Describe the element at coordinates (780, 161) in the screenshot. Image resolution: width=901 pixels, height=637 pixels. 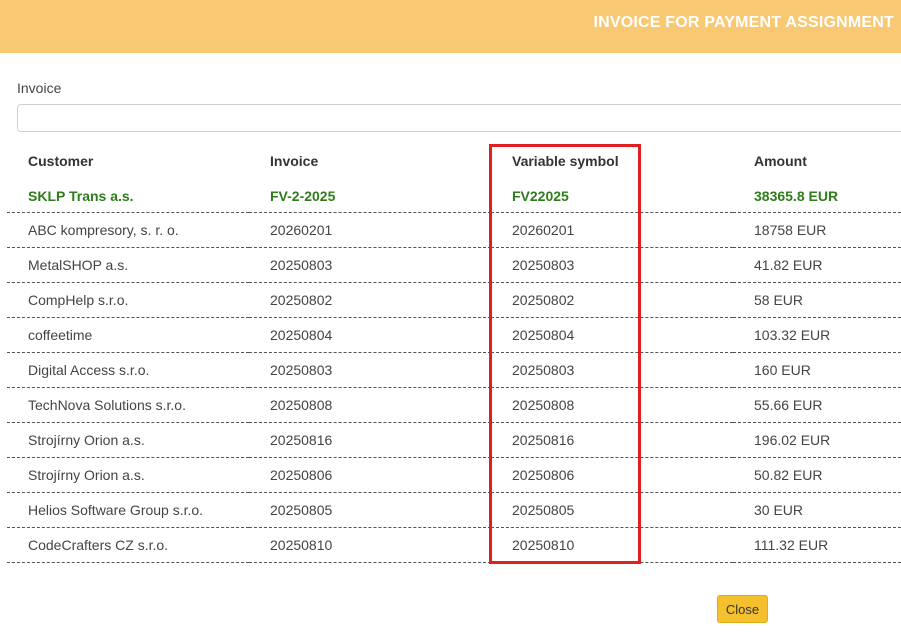
I see `column-header-amount: Amount` at that location.